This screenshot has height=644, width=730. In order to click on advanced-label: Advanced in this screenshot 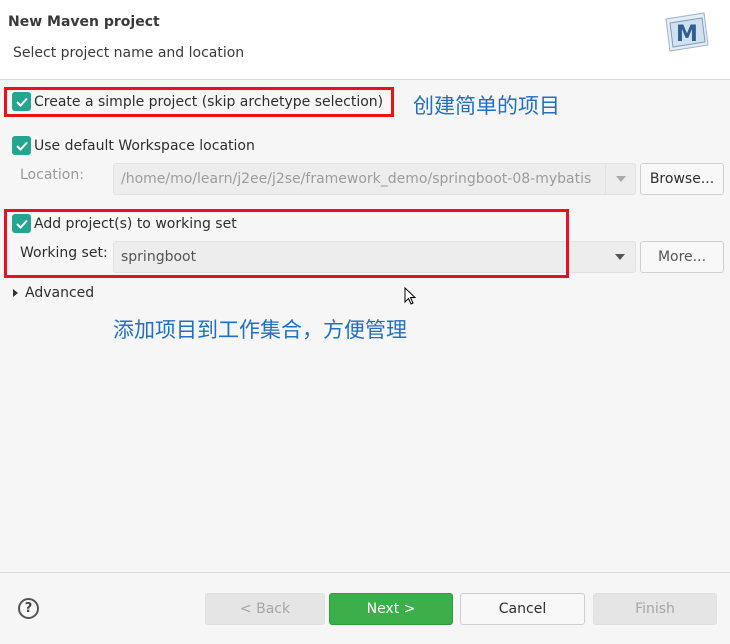, I will do `click(60, 293)`.